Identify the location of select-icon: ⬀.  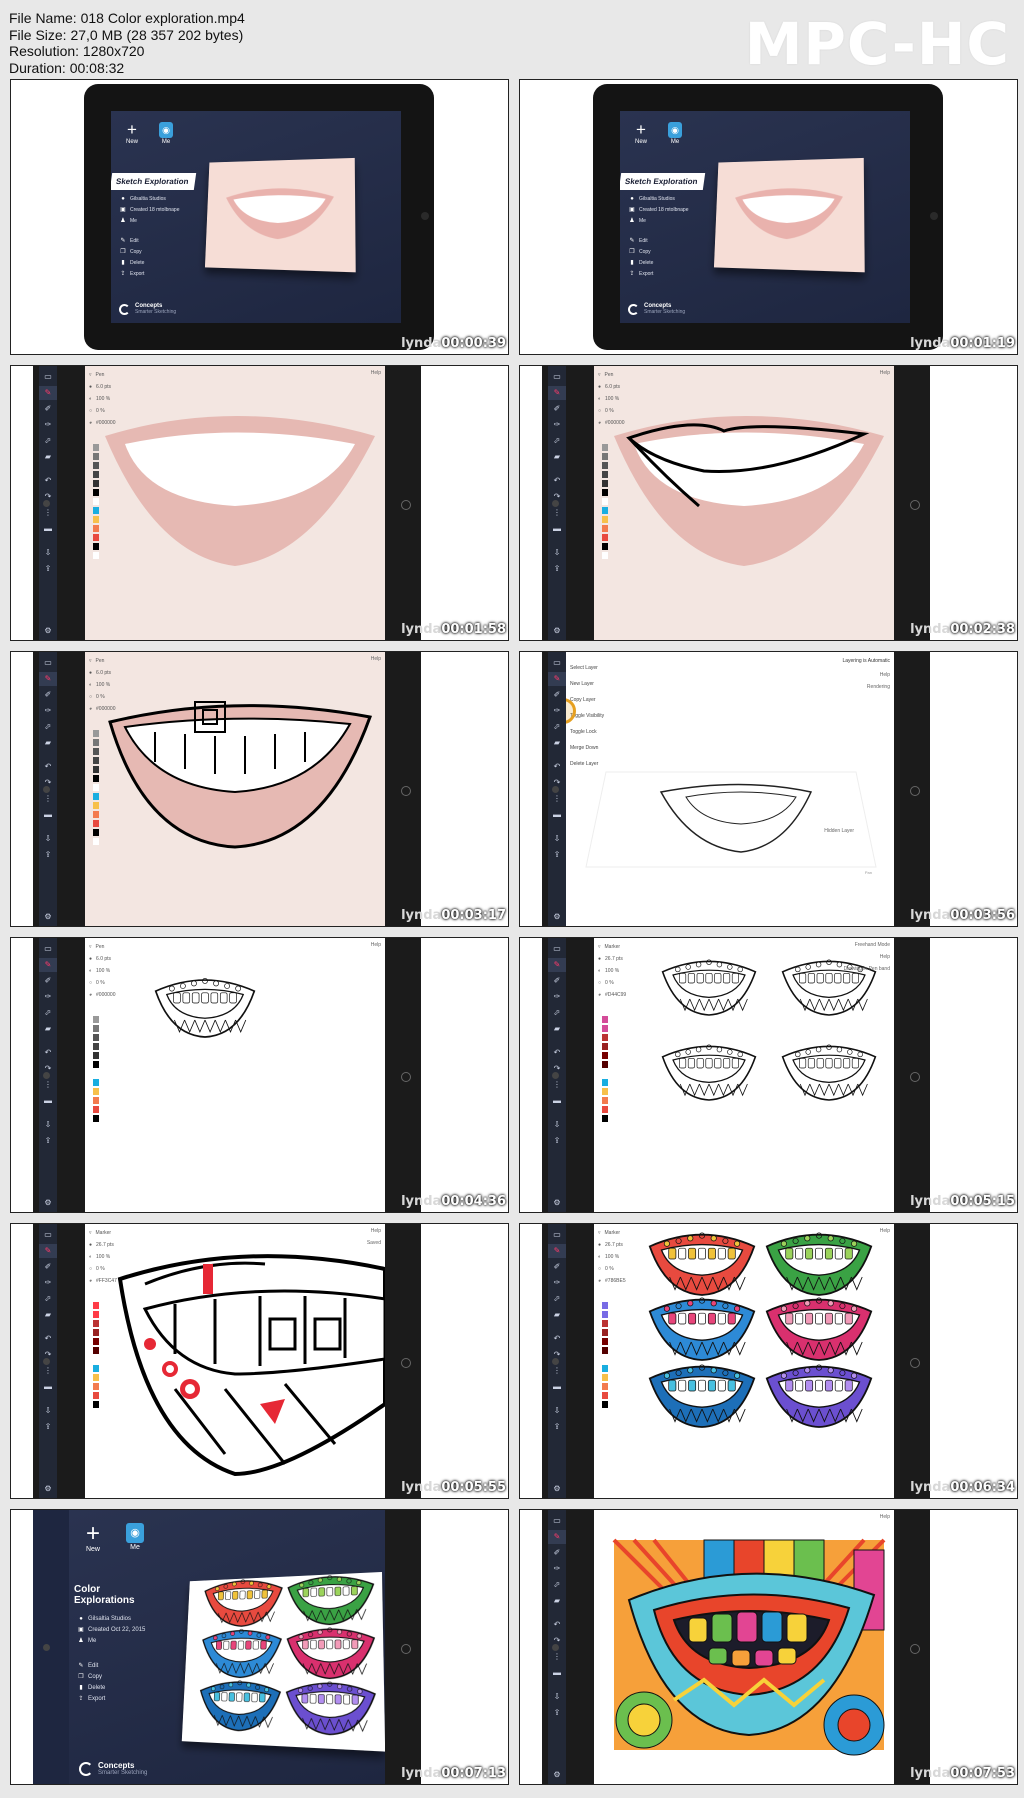
(557, 727).